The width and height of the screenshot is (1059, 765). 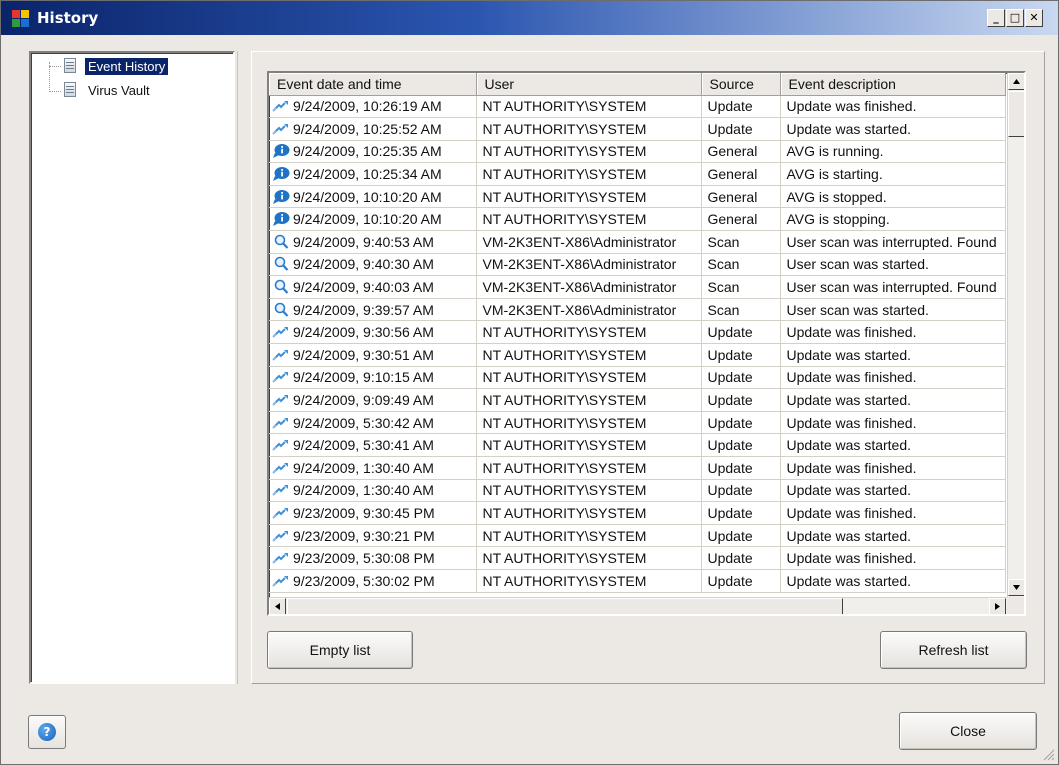 I want to click on horizontal-scrollbar, so click(x=638, y=605).